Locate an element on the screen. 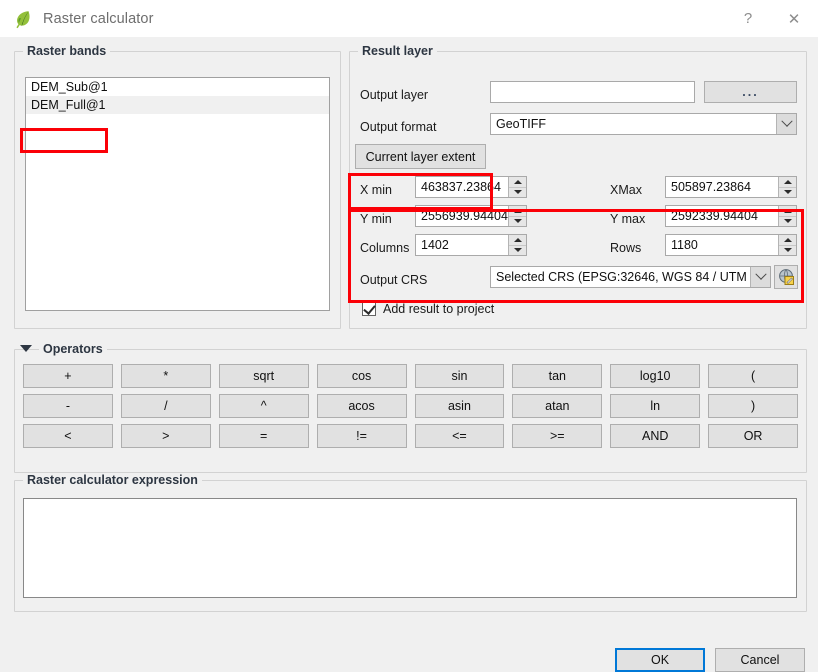 The width and height of the screenshot is (818, 672). ymin-label: Y min is located at coordinates (376, 219).